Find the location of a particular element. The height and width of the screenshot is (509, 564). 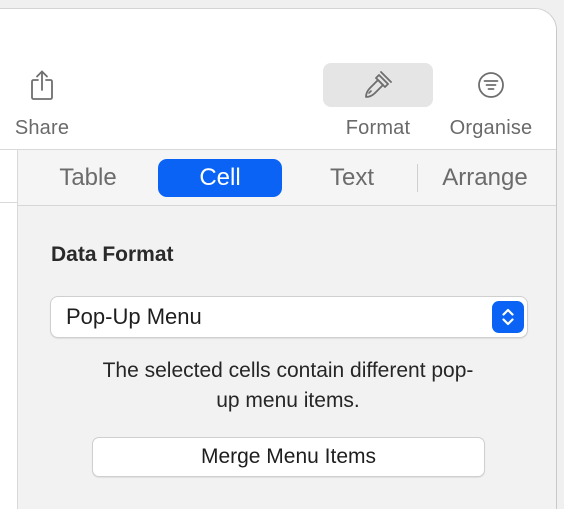

document-edge is located at coordinates (9, 329).